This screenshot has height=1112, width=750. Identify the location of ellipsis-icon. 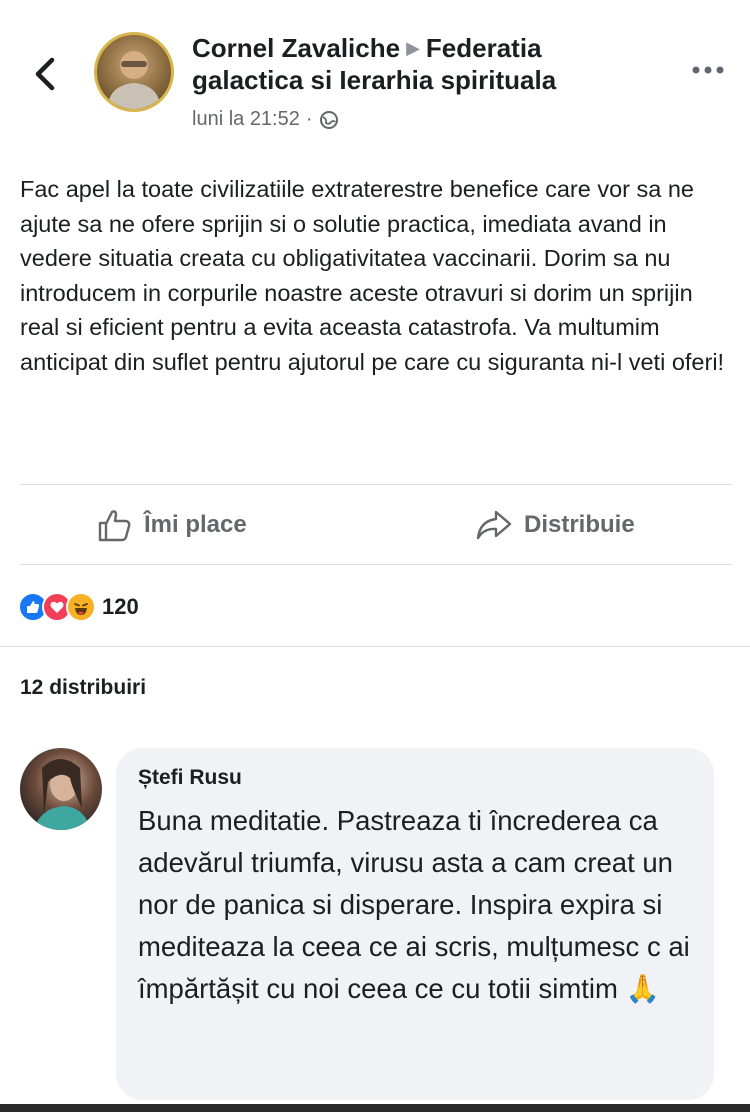
(708, 70).